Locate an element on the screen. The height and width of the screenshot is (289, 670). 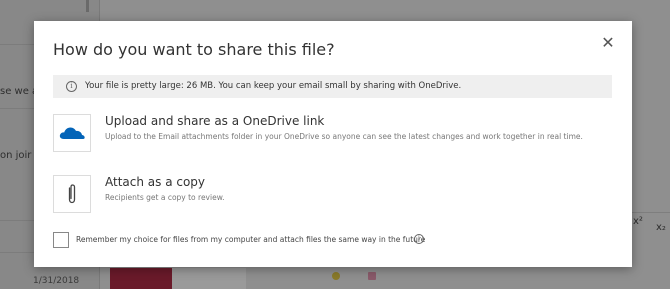
list-snippet: se we a is located at coordinates (19, 91).